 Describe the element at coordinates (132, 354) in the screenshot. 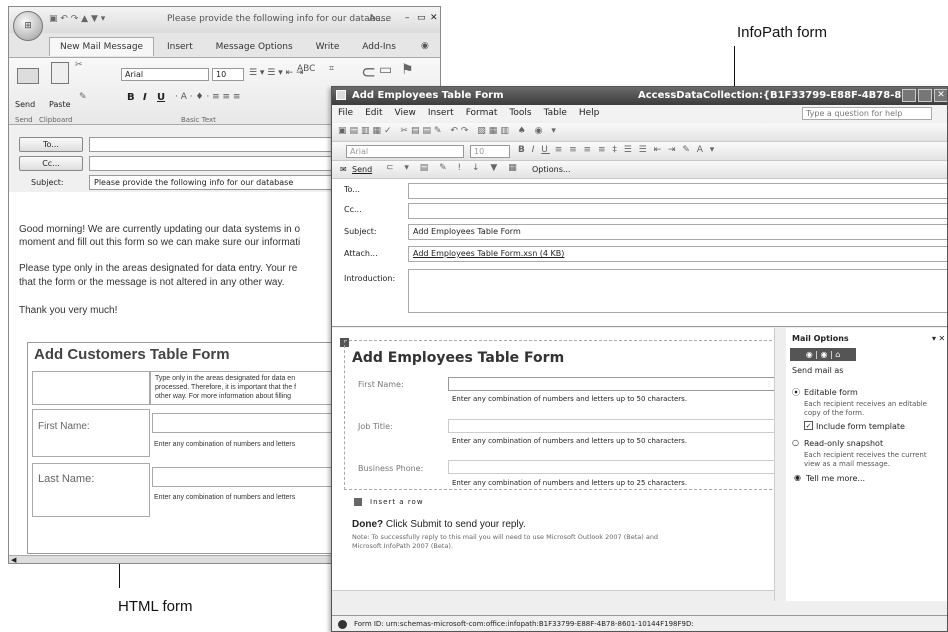

I see `html-form-title: Add Customers Table Form` at that location.